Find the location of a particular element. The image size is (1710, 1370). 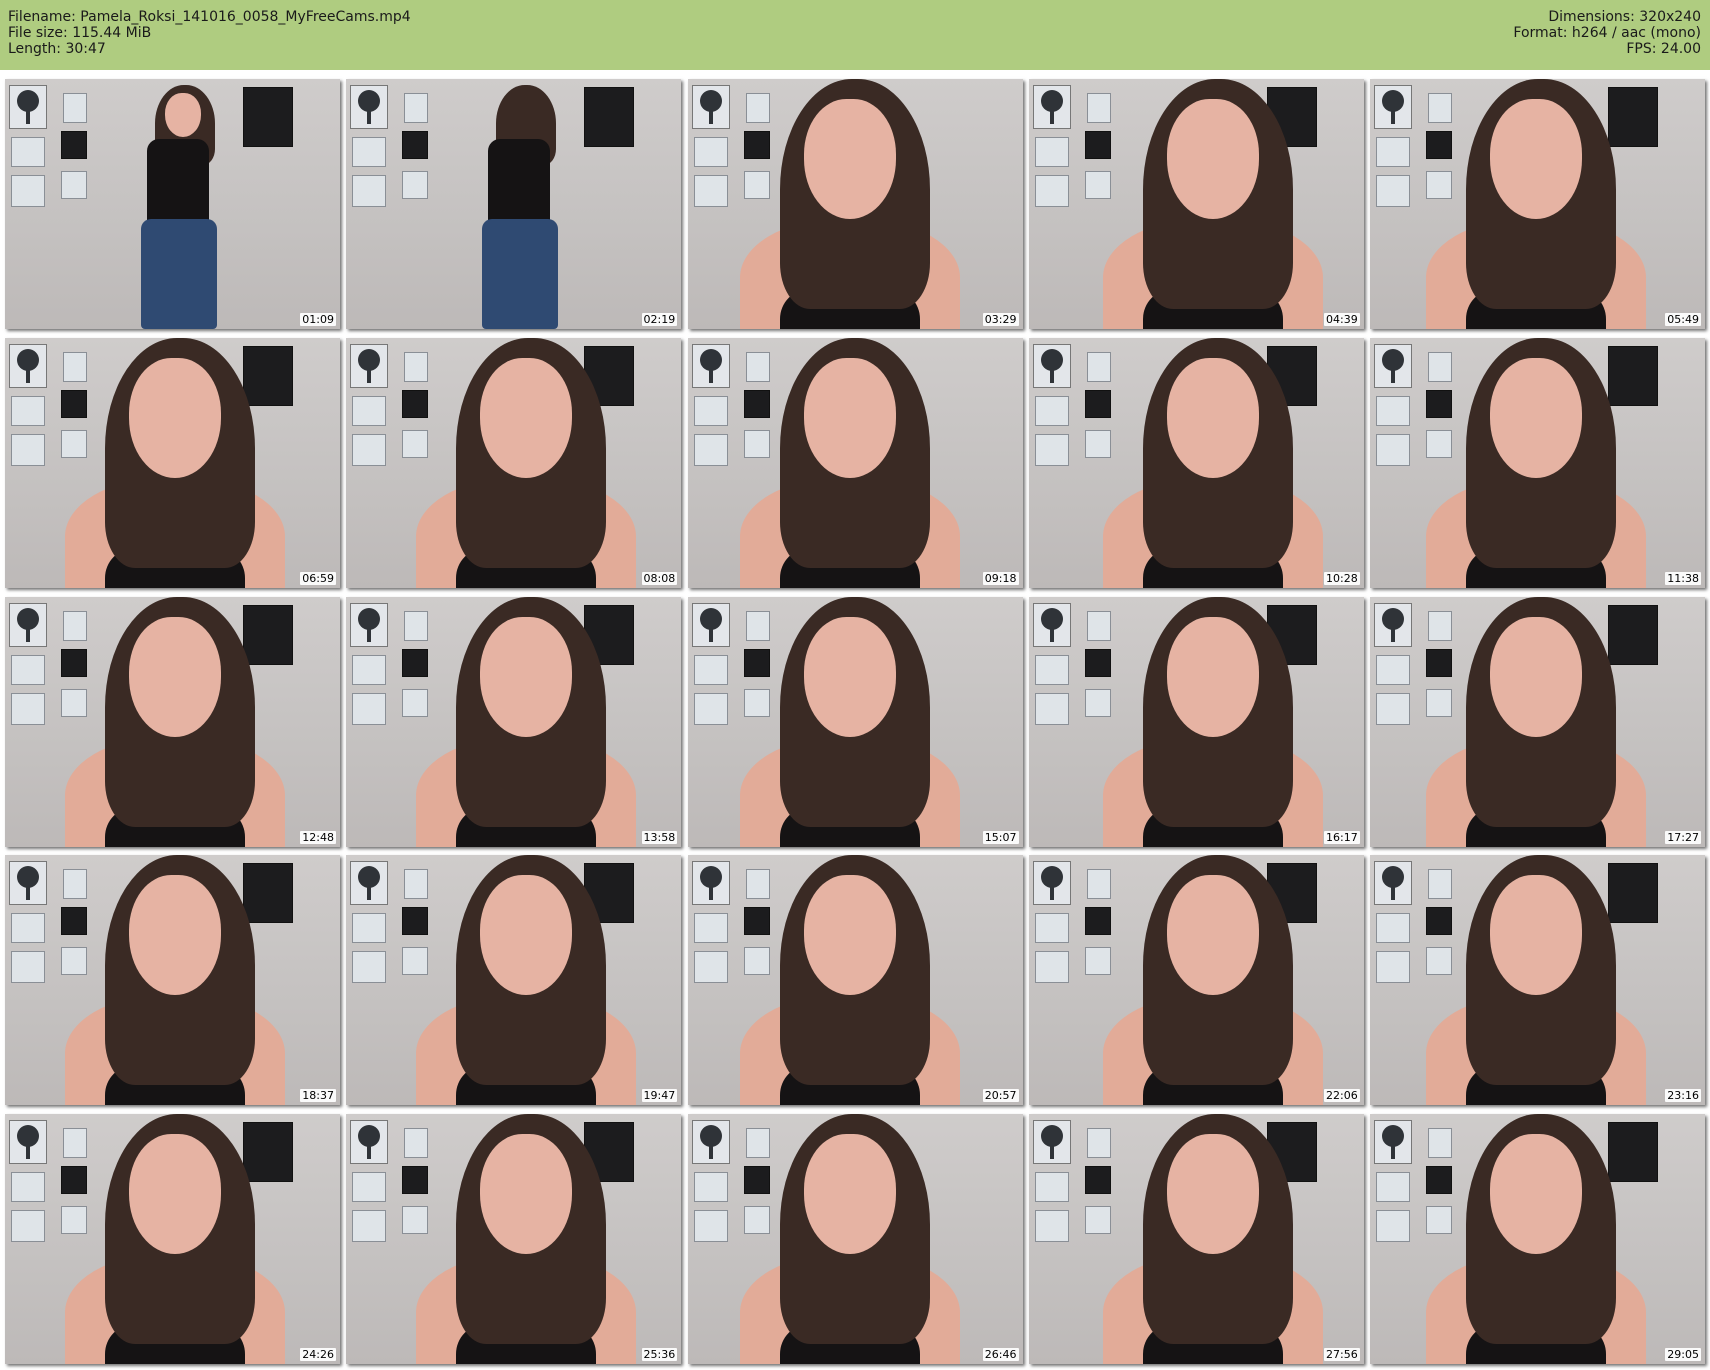

timestamp-label: 24:26 is located at coordinates (318, 1354).